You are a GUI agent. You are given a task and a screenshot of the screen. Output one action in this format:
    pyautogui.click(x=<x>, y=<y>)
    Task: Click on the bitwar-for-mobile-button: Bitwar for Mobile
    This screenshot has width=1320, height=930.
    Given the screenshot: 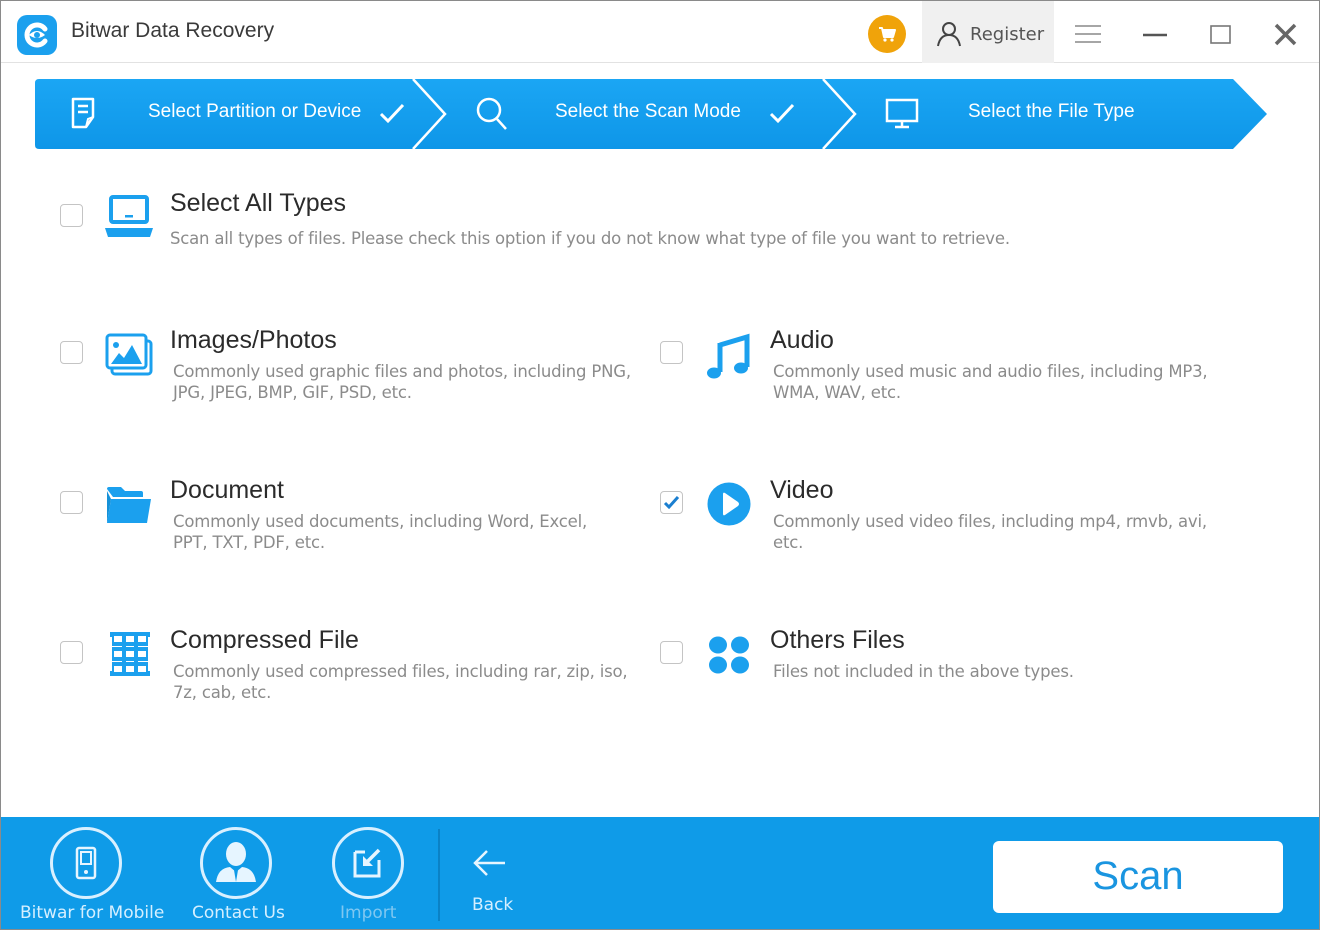 What is the action you would take?
    pyautogui.click(x=88, y=873)
    